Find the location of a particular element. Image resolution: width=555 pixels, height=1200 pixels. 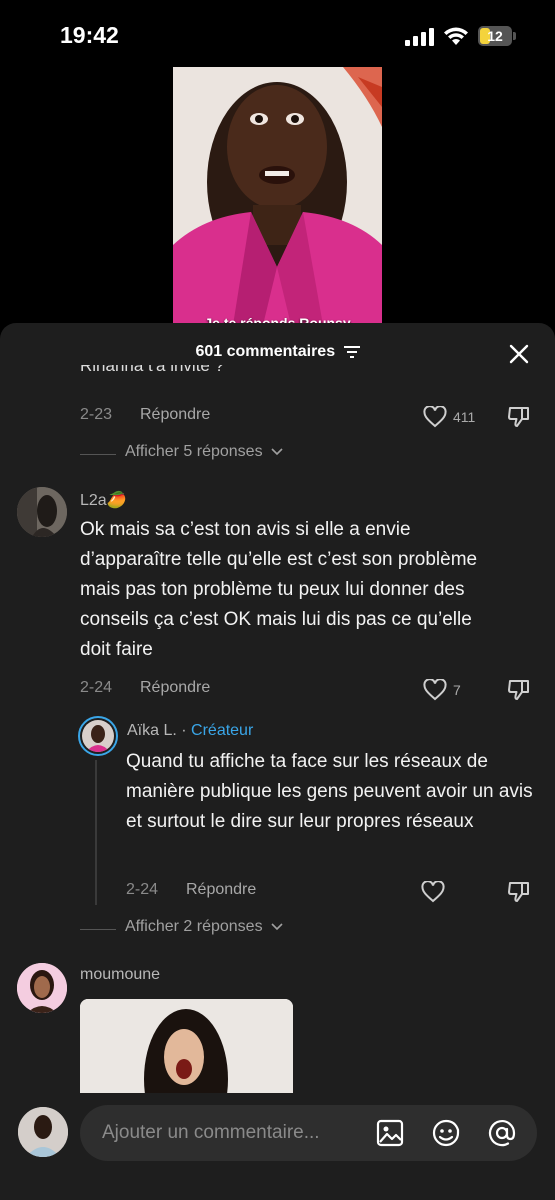

view-replies-label: Afficher 5 réponses is located at coordinates (194, 451).